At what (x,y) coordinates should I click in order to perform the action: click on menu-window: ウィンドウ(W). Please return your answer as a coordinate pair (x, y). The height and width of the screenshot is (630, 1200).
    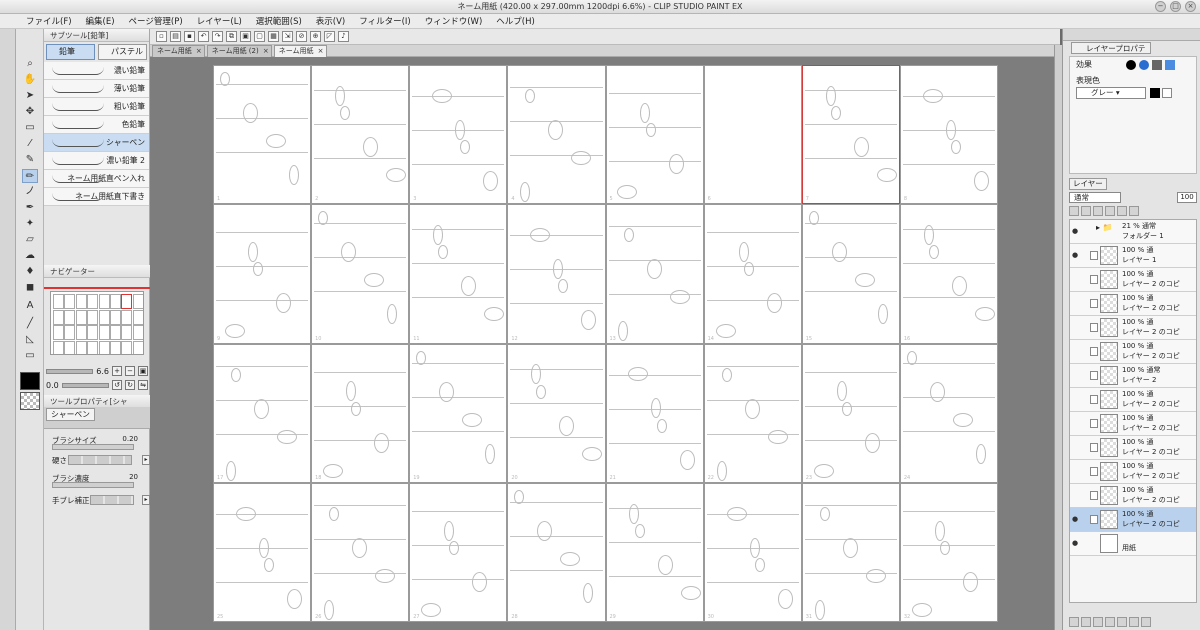
    Looking at the image, I should click on (454, 21).